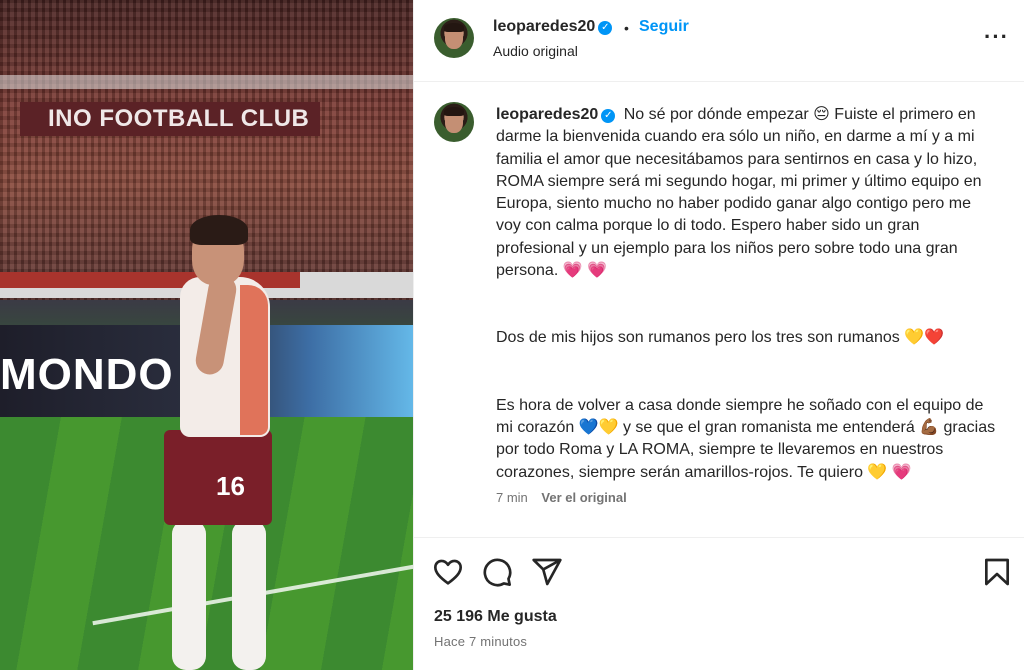 This screenshot has height=670, width=1024. Describe the element at coordinates (170, 119) in the screenshot. I see `stadium-banner: INO FOOTBALL CLUB` at that location.